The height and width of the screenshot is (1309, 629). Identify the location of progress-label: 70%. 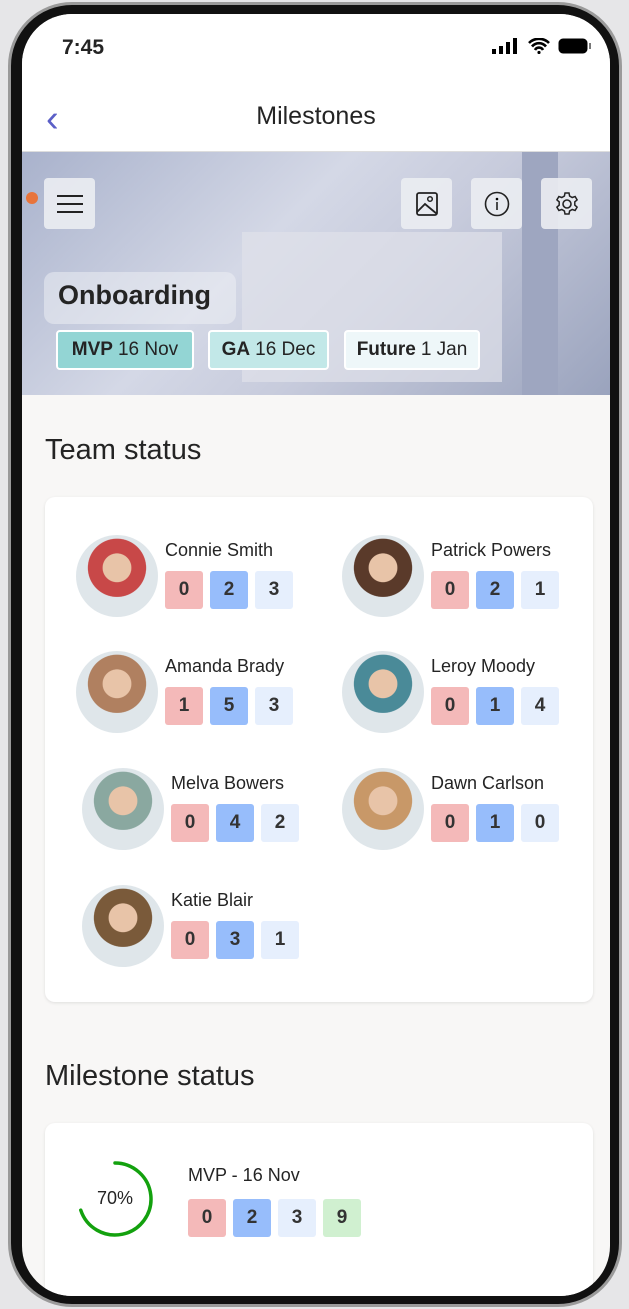
(115, 1198).